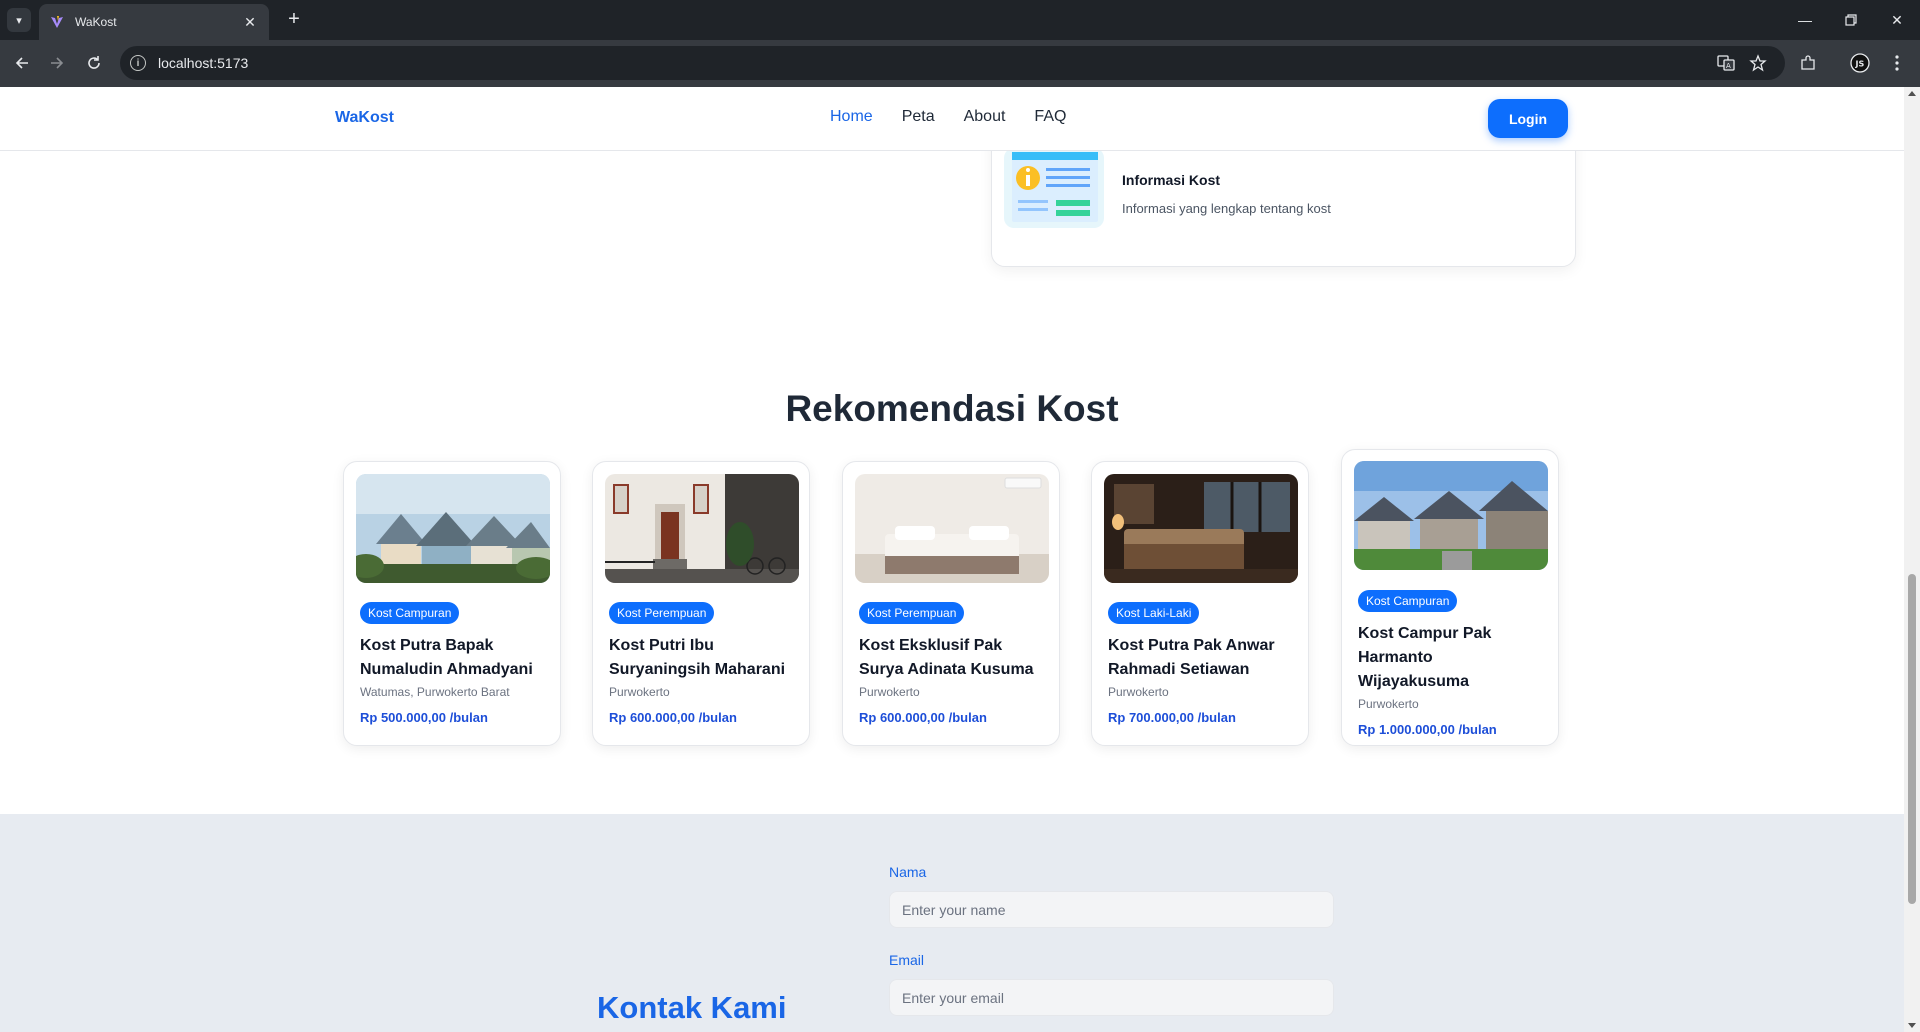  Describe the element at coordinates (57, 63) in the screenshot. I see `forward-icon` at that location.